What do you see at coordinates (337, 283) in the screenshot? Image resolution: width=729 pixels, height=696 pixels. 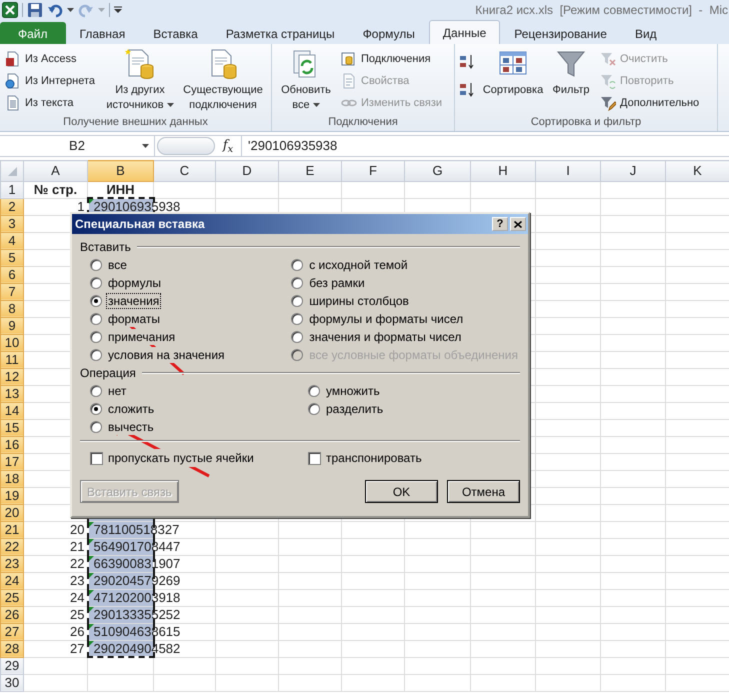 I see `option-label: без рамки` at bounding box center [337, 283].